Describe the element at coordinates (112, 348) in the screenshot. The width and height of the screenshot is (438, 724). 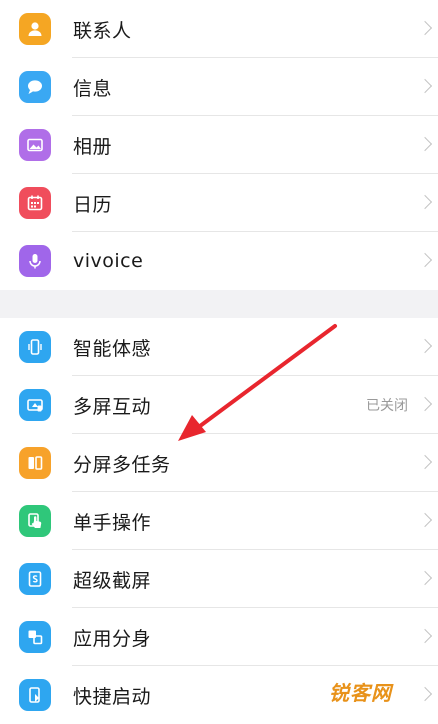
I see `settings-item-label: 智能体感` at that location.